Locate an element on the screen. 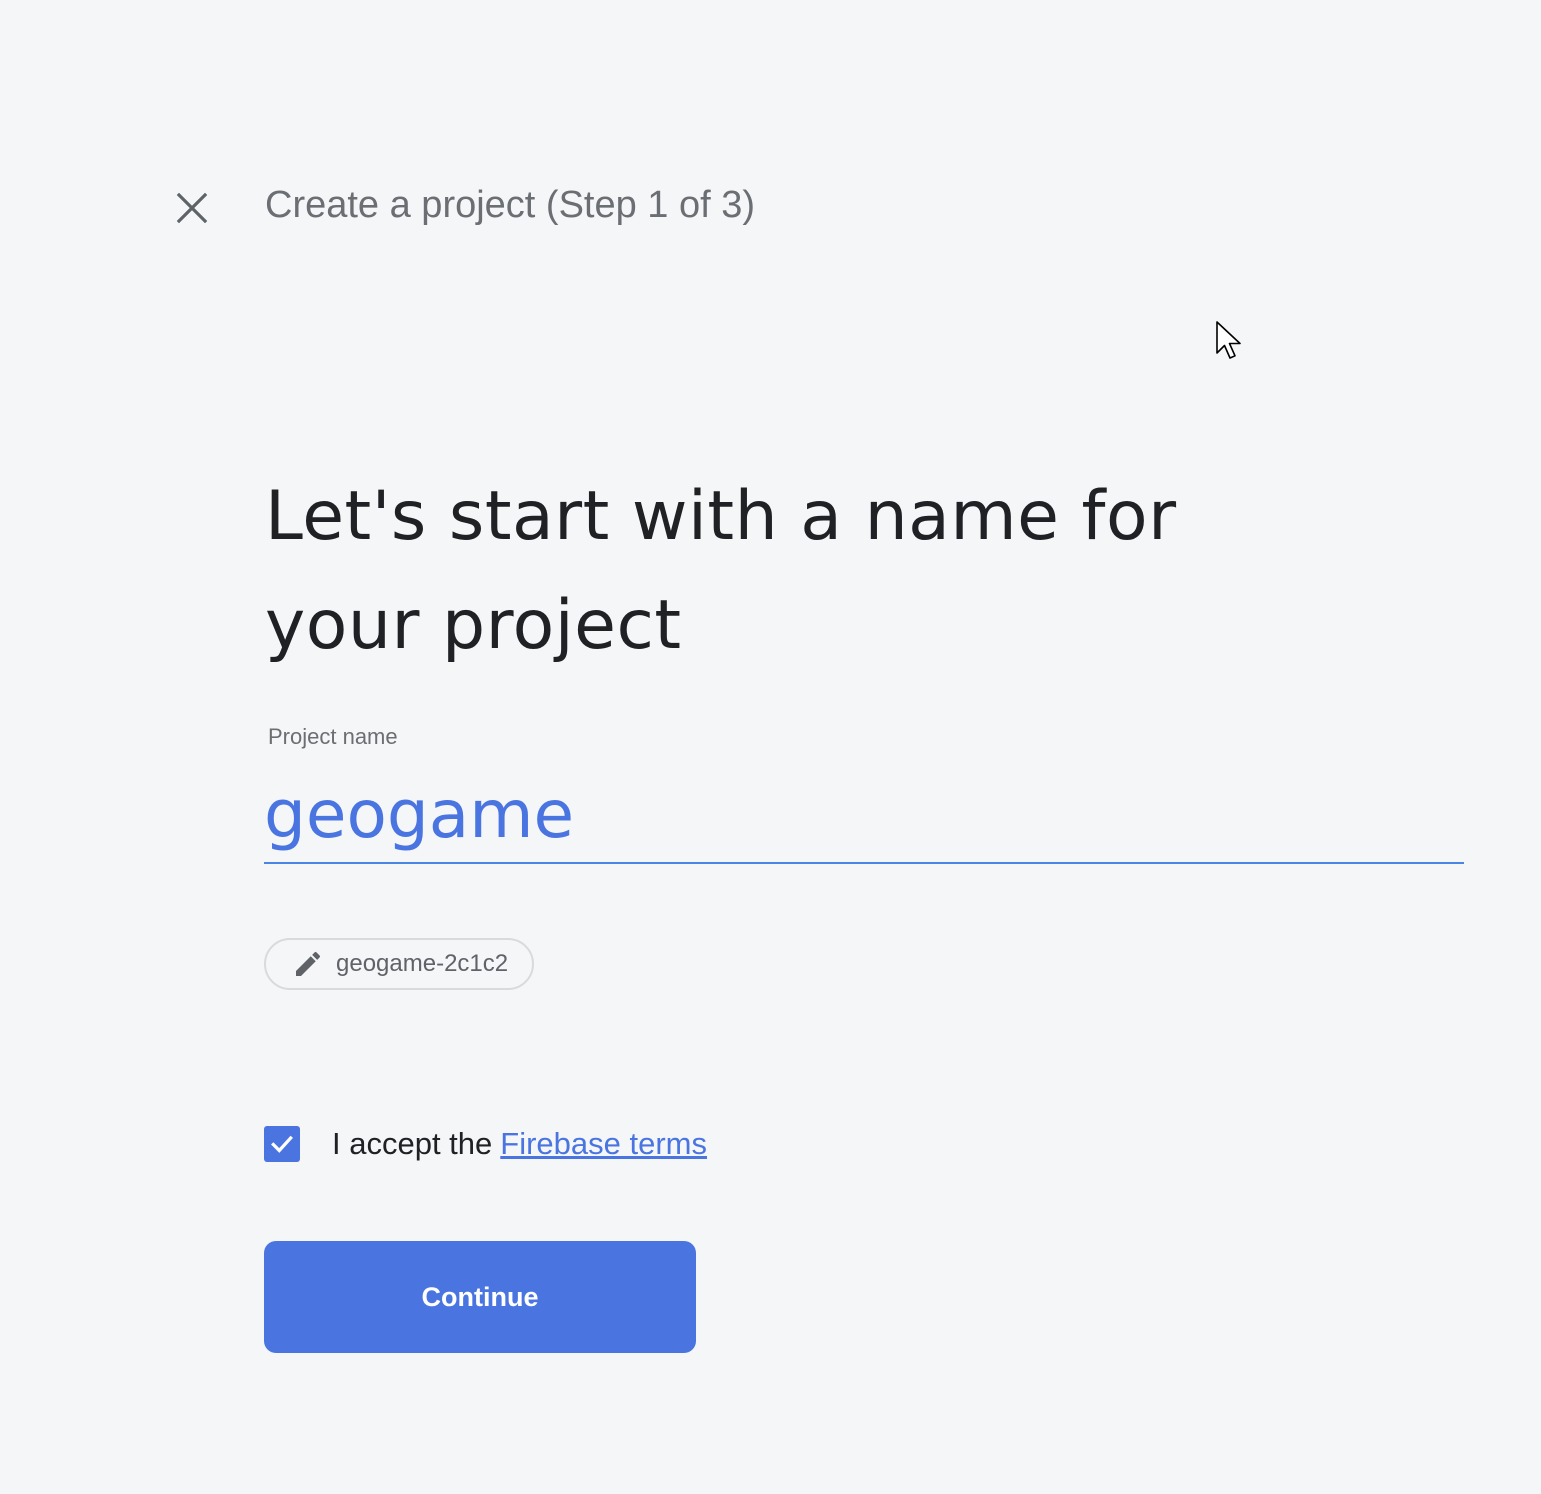 The image size is (1541, 1494). page-heading: Let's start with a name for your project is located at coordinates (721, 571).